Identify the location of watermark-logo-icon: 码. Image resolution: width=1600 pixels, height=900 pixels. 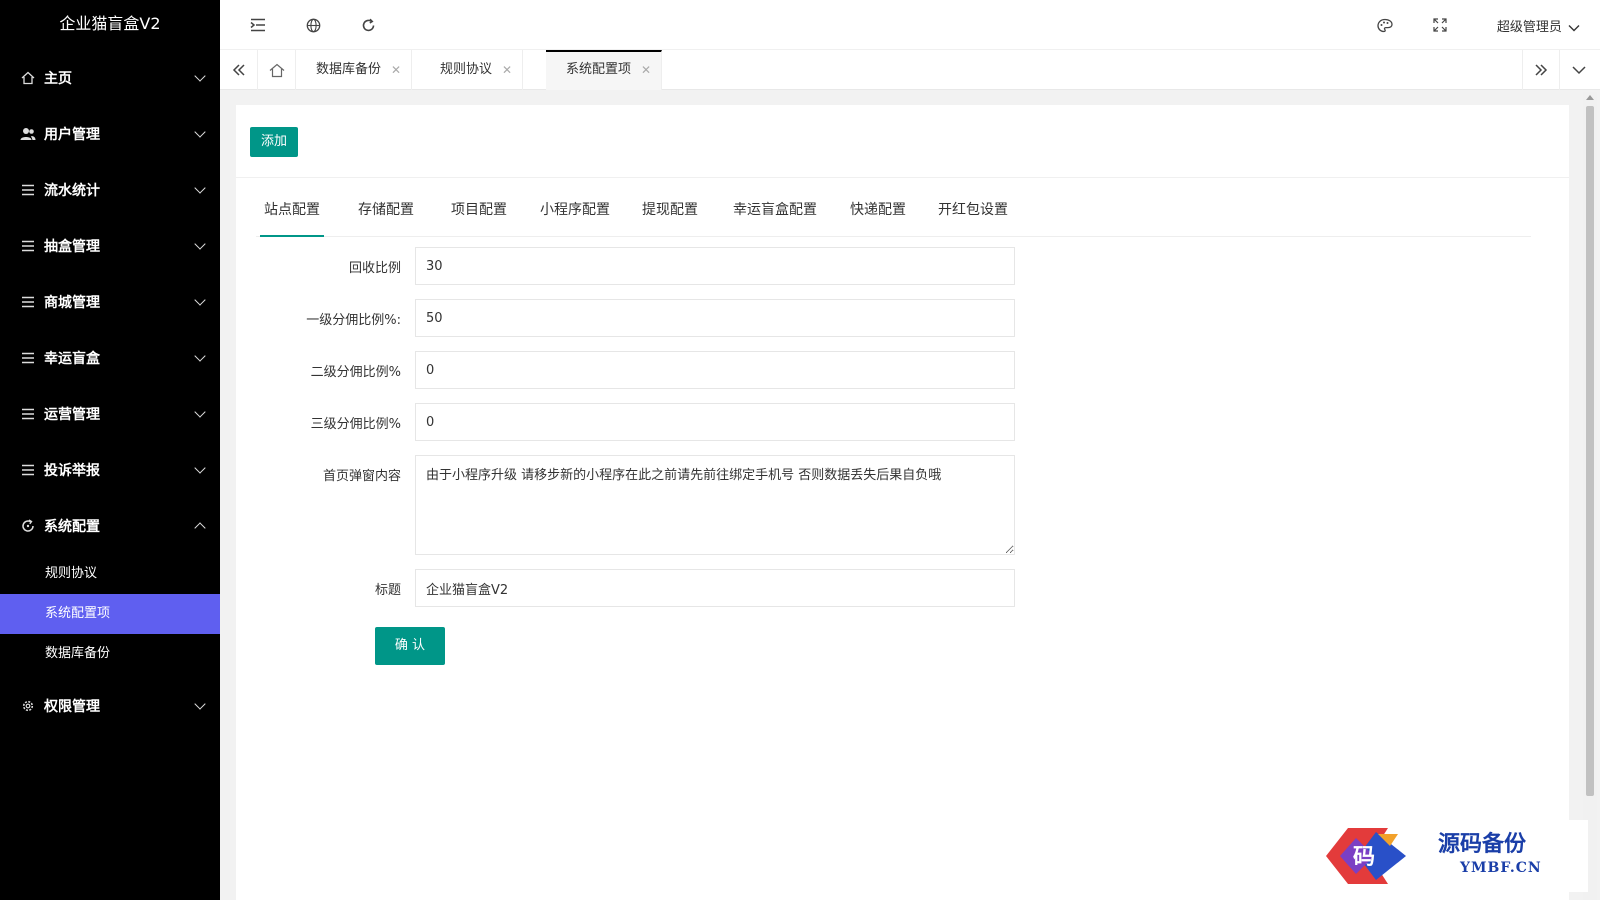
(1366, 856).